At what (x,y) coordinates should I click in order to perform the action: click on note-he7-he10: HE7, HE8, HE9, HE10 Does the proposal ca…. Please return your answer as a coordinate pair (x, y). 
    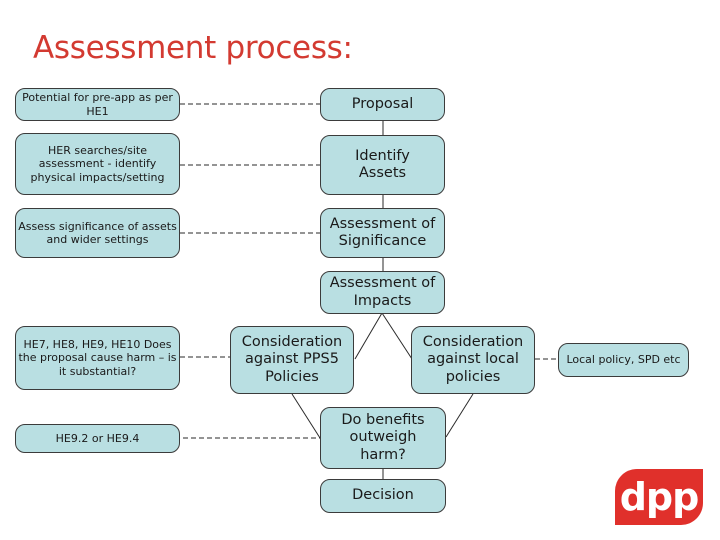
    Looking at the image, I should click on (97, 358).